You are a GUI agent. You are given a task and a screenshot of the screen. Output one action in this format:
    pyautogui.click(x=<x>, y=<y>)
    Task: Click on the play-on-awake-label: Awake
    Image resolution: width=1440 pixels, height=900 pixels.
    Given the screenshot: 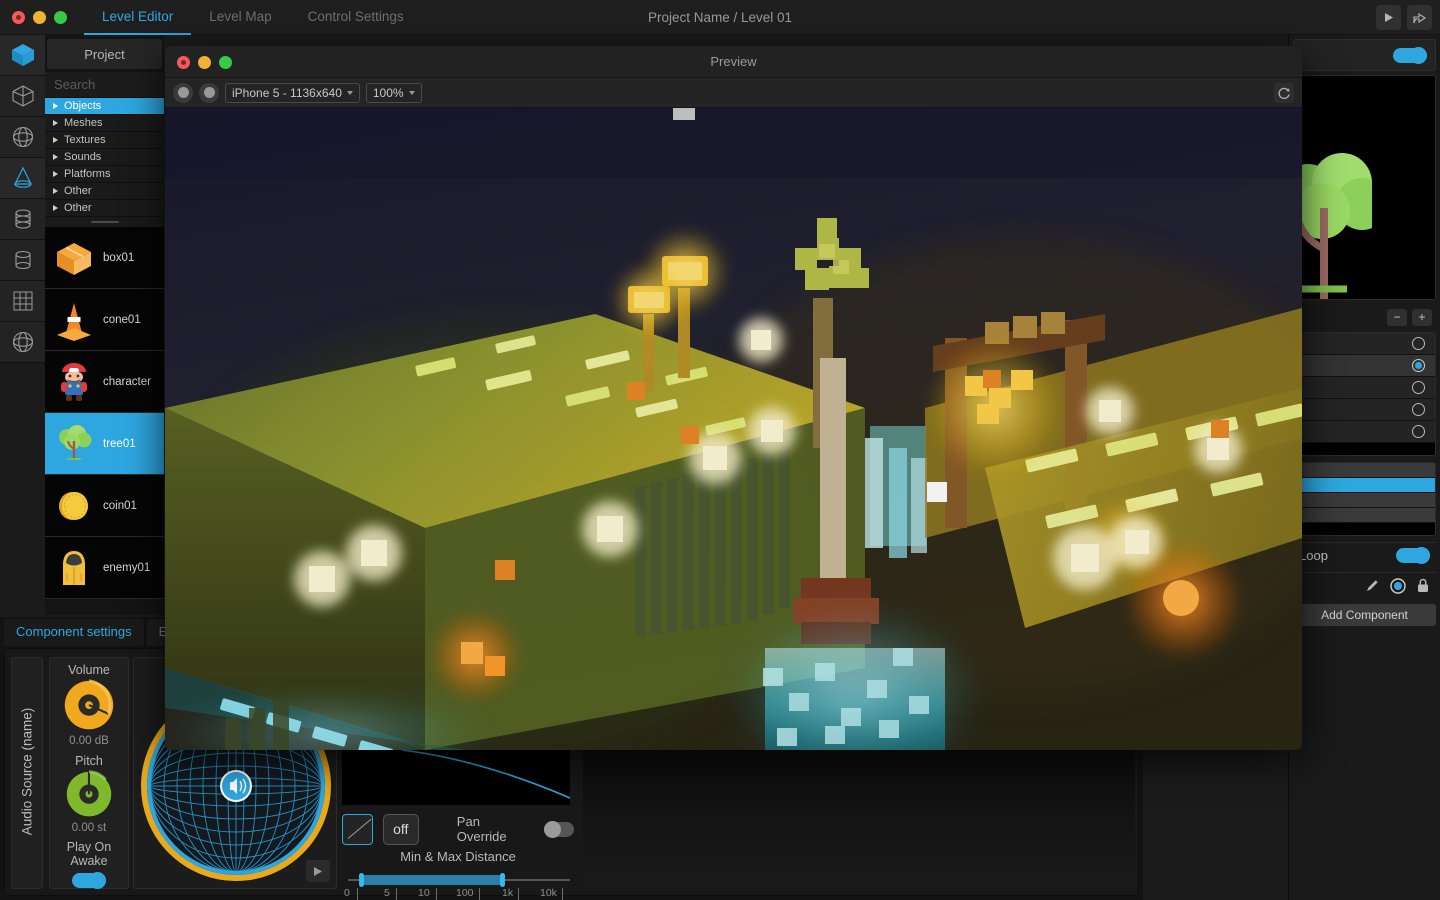 What is the action you would take?
    pyautogui.click(x=89, y=861)
    